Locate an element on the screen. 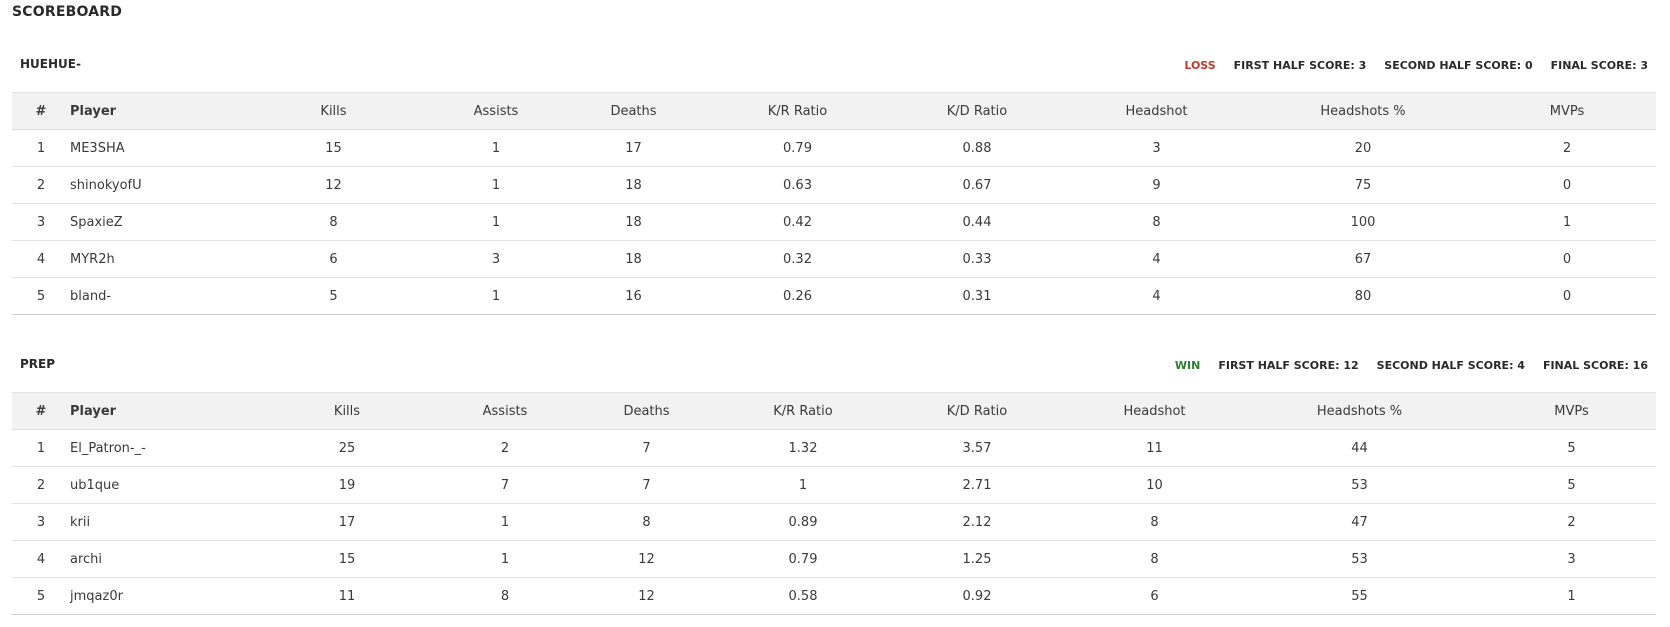  deaths-cell: 16 is located at coordinates (633, 296).